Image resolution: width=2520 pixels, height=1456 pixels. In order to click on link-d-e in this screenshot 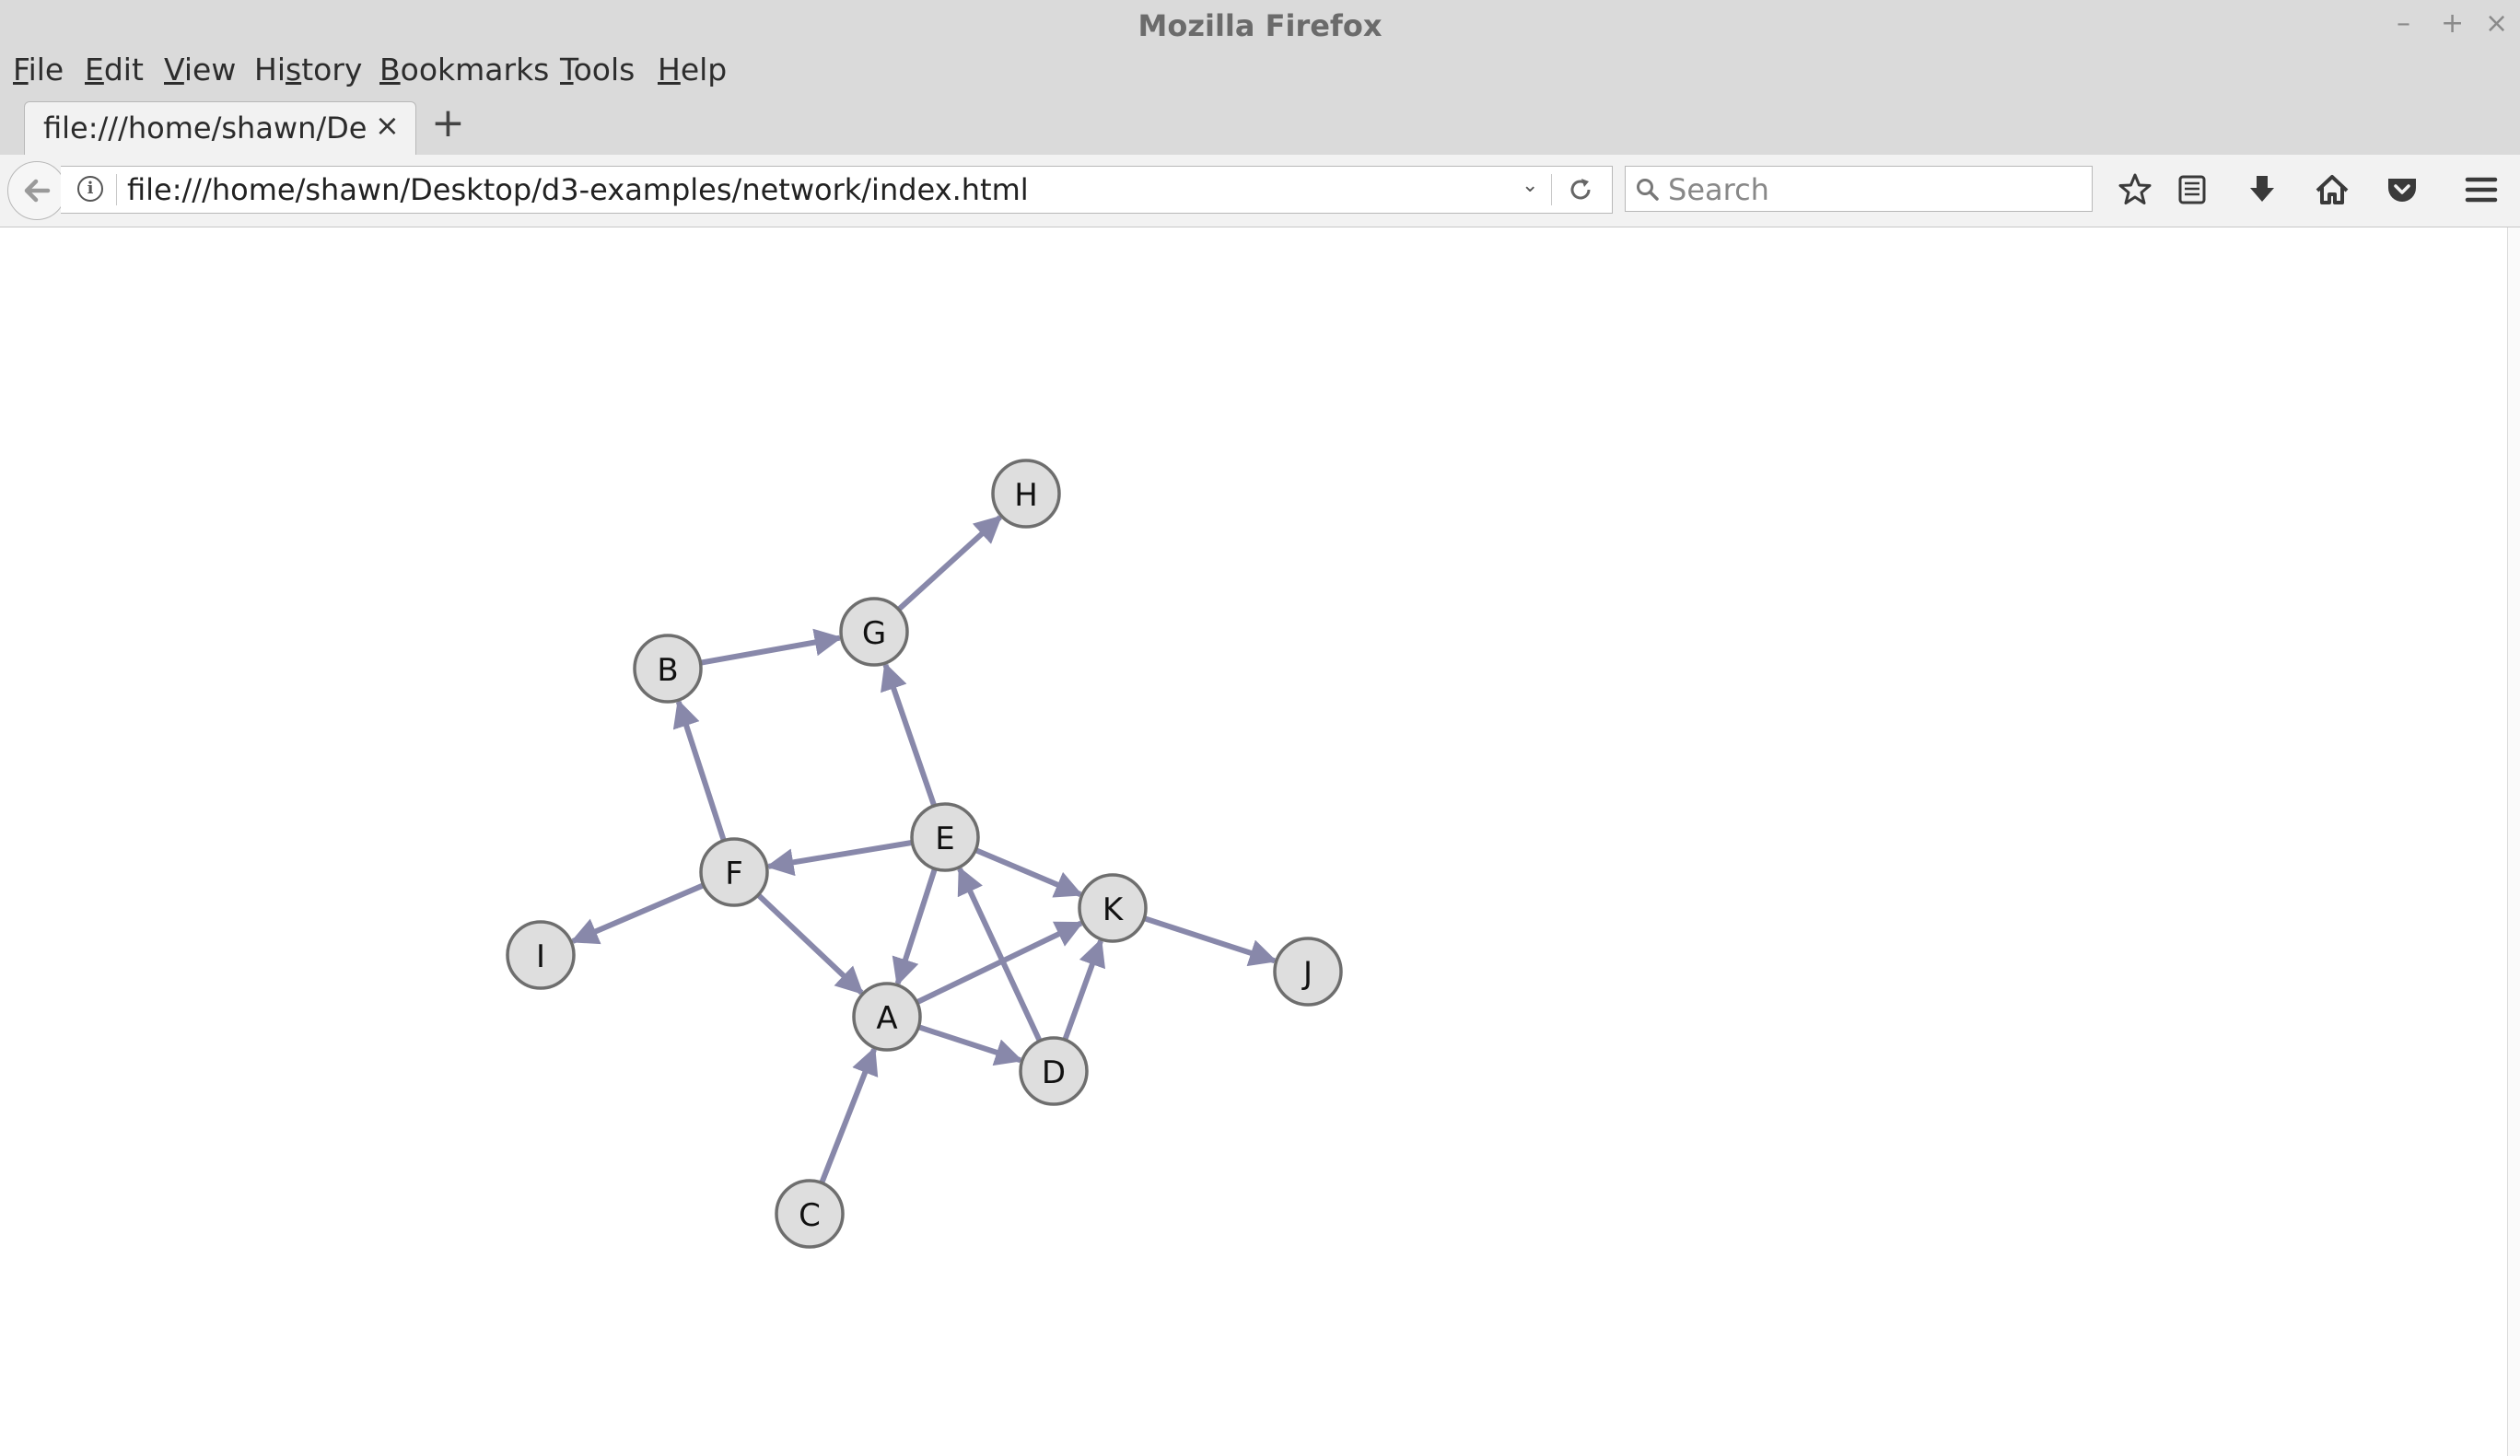, I will do `click(1000, 954)`.